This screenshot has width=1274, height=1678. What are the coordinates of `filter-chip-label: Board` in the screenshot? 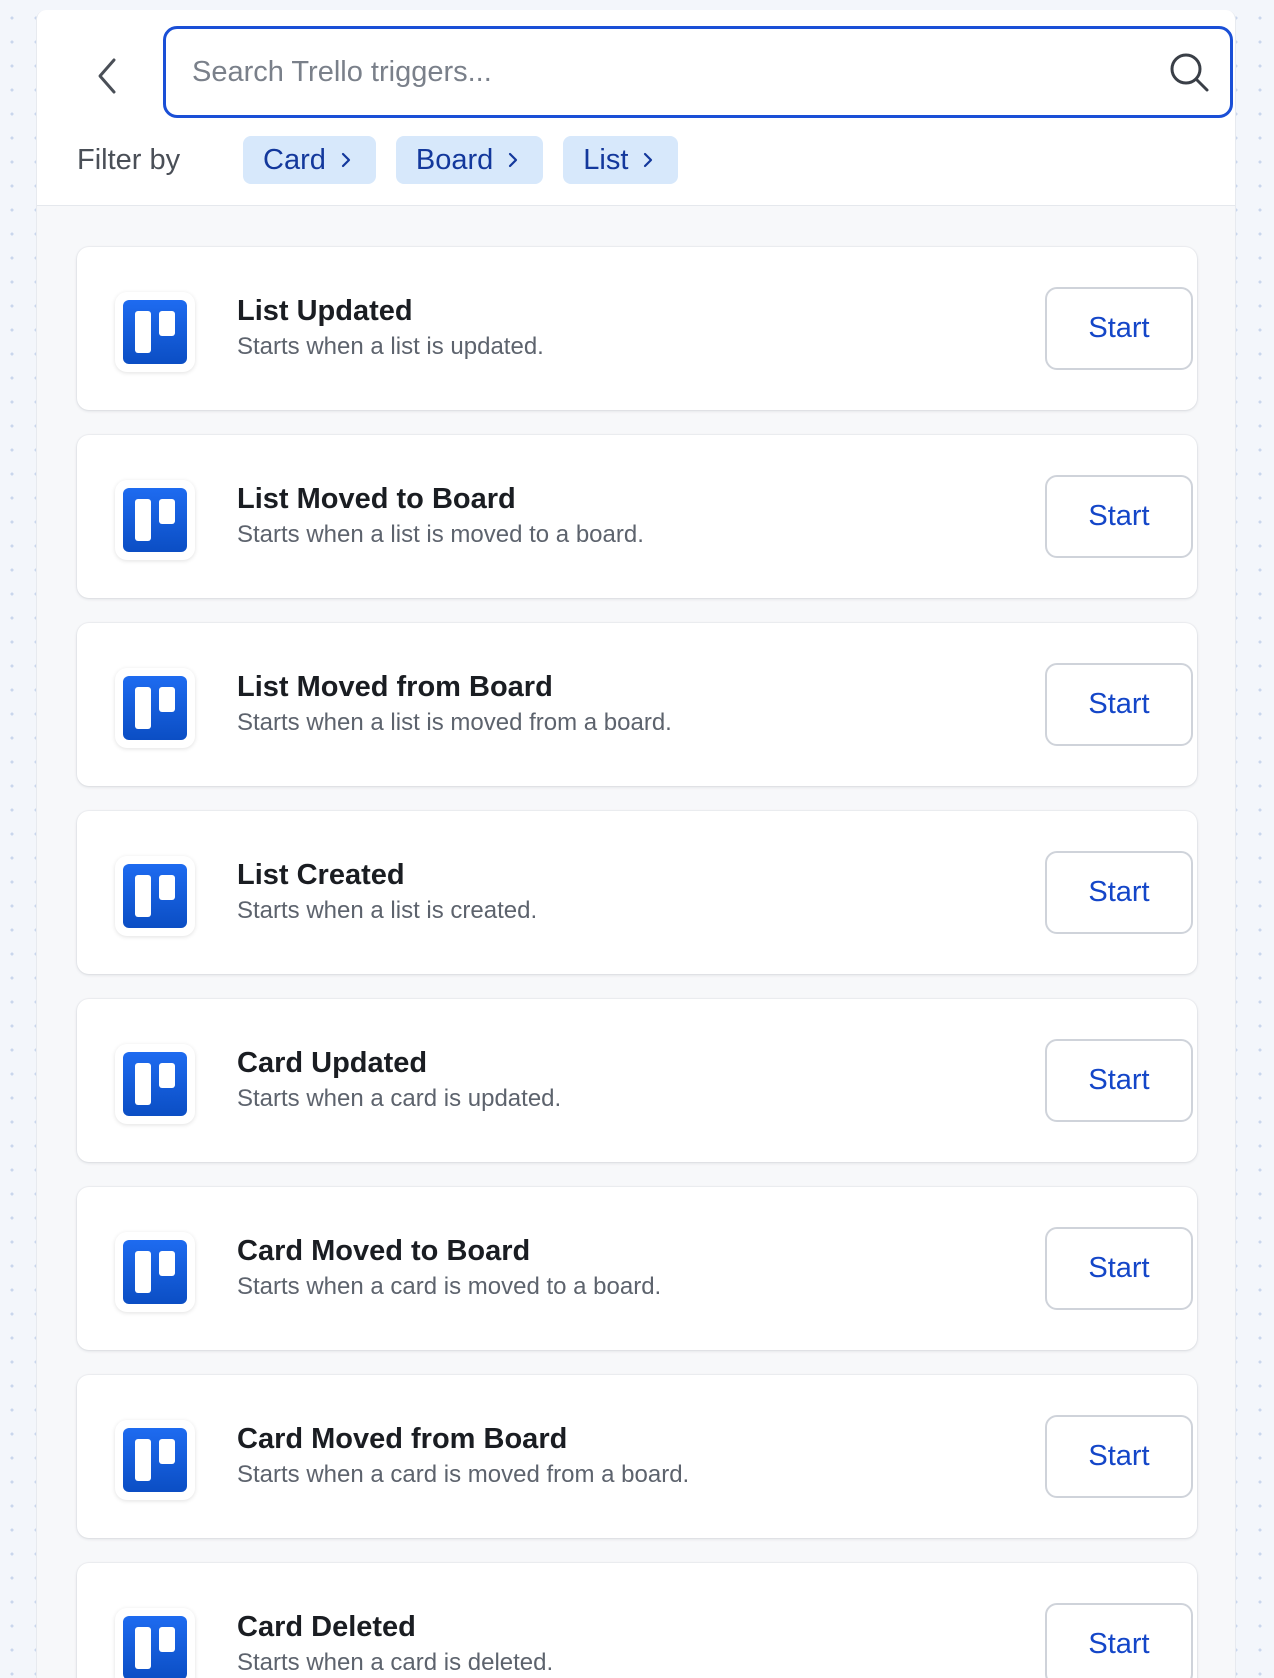 It's located at (454, 159).